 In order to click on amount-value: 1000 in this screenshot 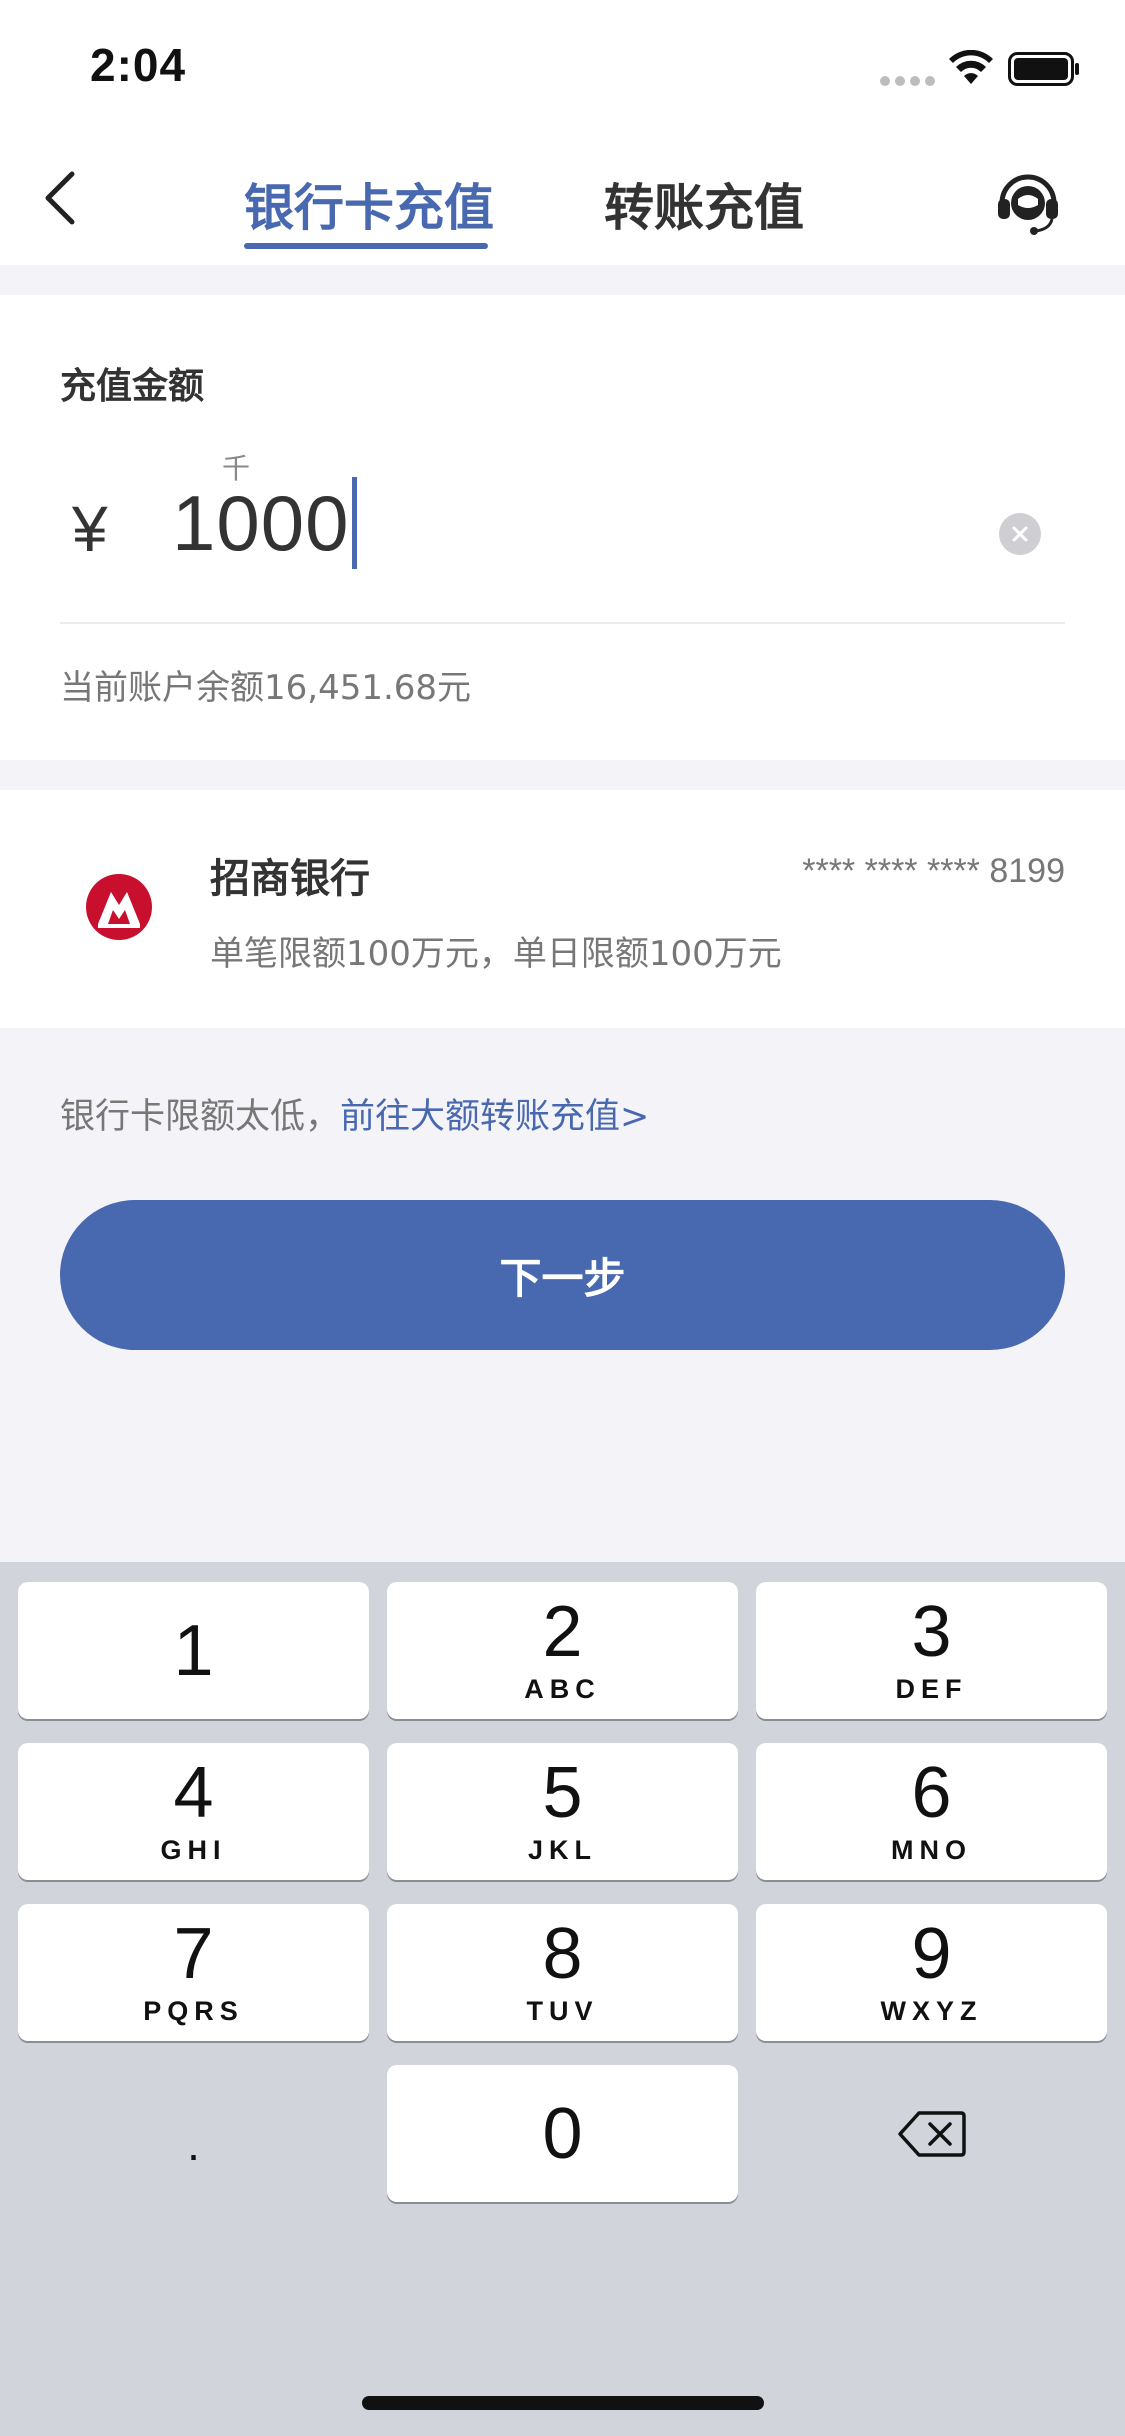, I will do `click(261, 522)`.